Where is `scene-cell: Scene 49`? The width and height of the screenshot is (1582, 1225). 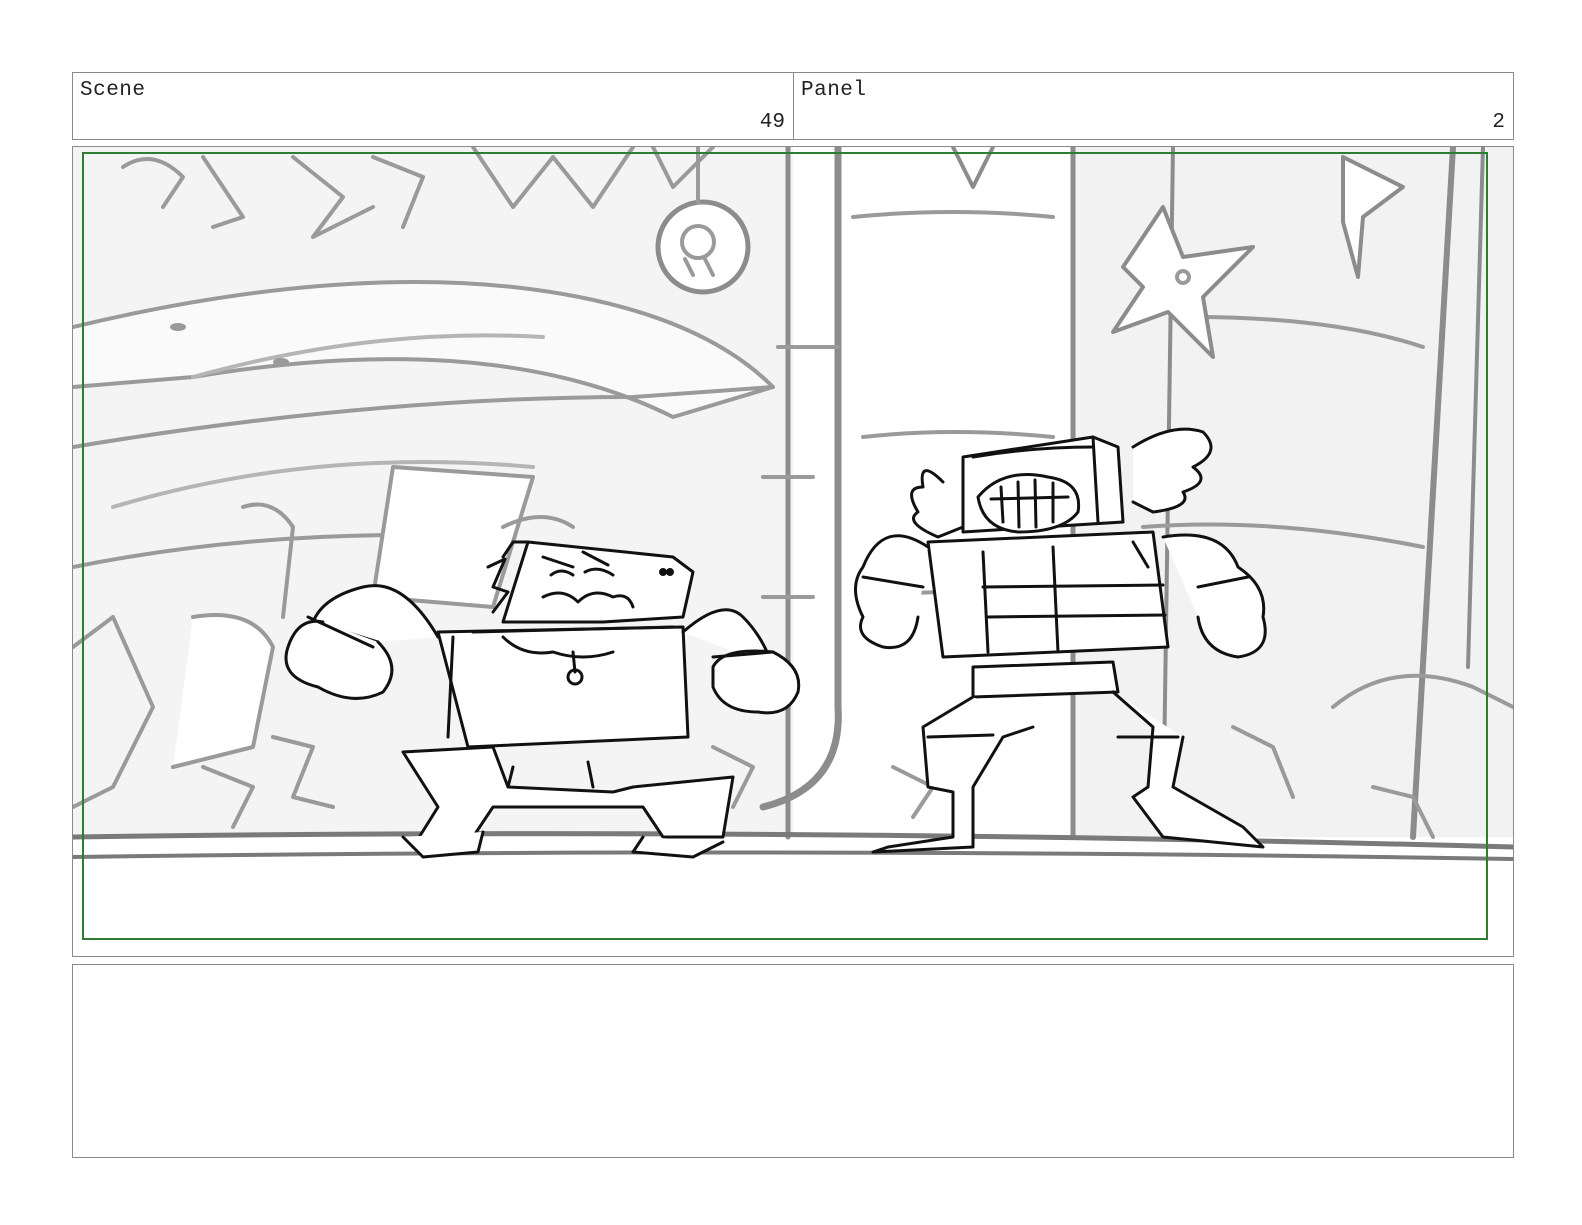 scene-cell: Scene 49 is located at coordinates (433, 106).